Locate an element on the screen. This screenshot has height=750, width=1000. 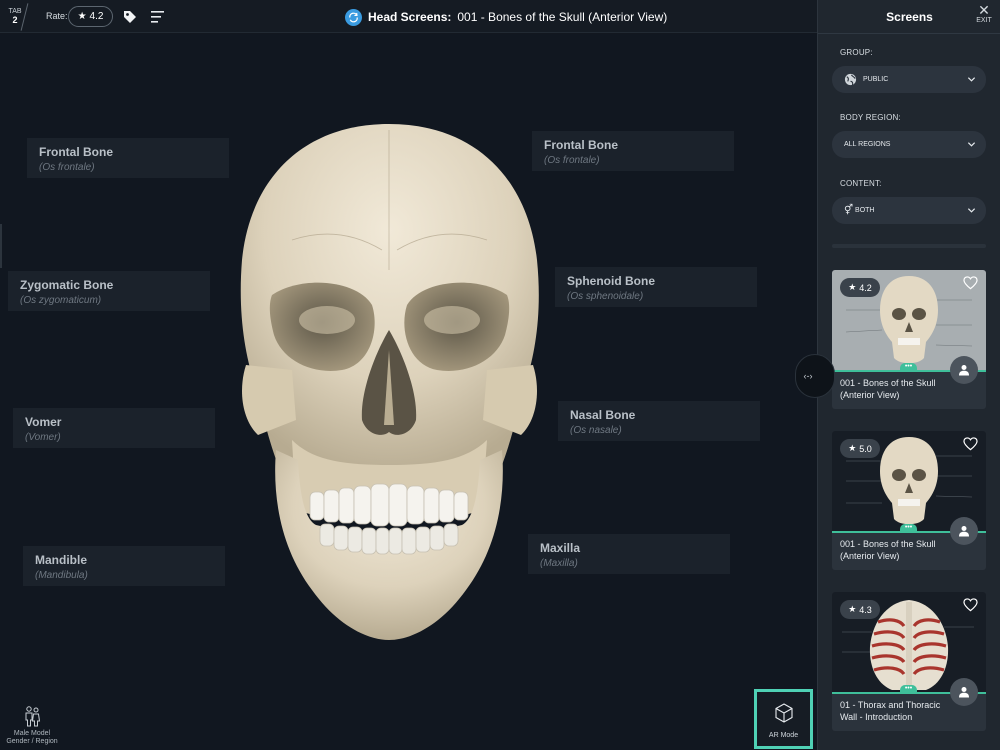
label-name: Sphenoid Bone is located at coordinates (611, 281).